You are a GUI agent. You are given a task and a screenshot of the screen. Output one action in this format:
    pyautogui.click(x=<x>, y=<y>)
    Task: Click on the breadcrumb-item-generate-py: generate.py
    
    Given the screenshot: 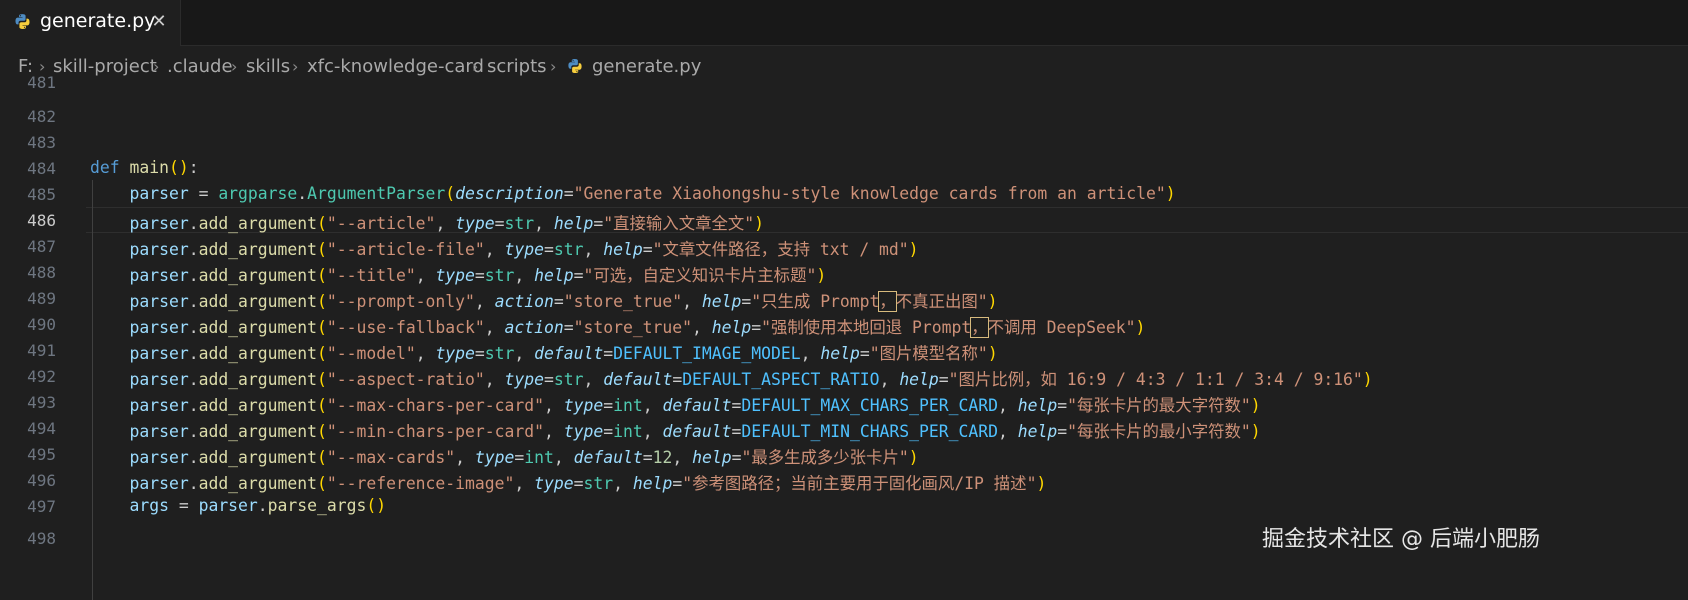 What is the action you would take?
    pyautogui.click(x=646, y=66)
    